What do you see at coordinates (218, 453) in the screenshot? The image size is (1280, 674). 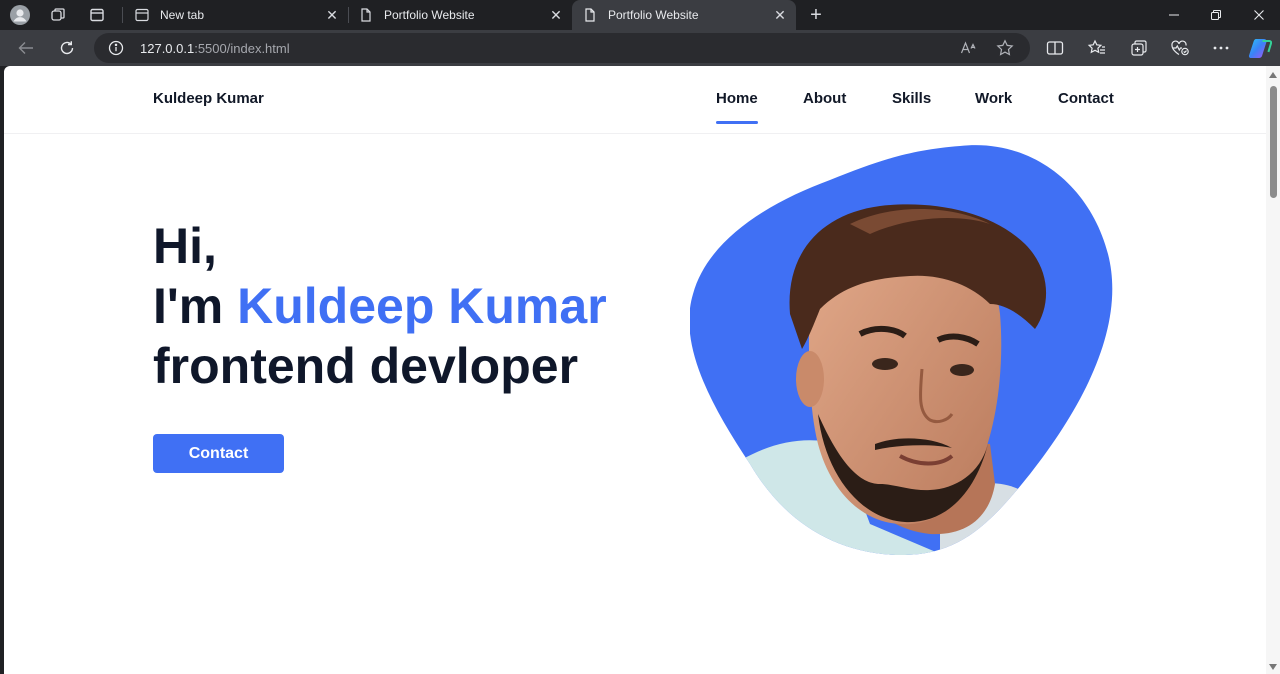 I see `contact-button: Contact` at bounding box center [218, 453].